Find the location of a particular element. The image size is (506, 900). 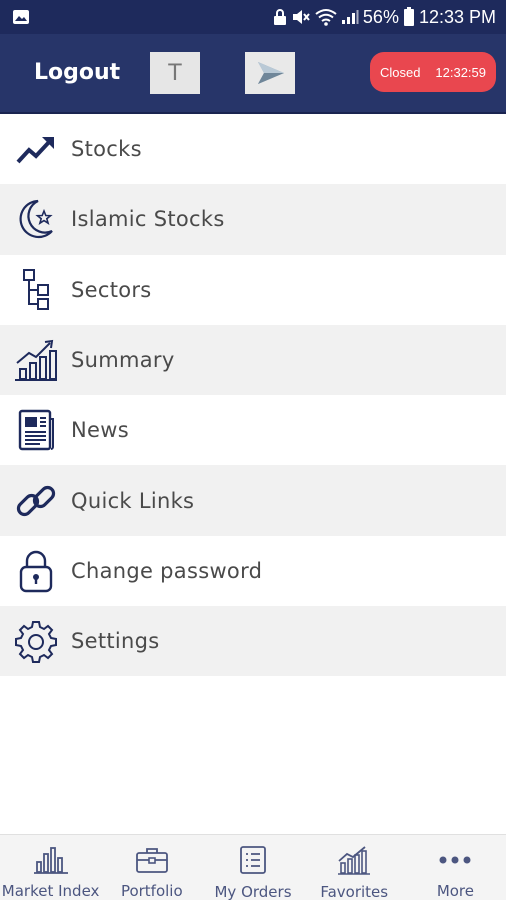

more-dots-icon is located at coordinates (455, 859).